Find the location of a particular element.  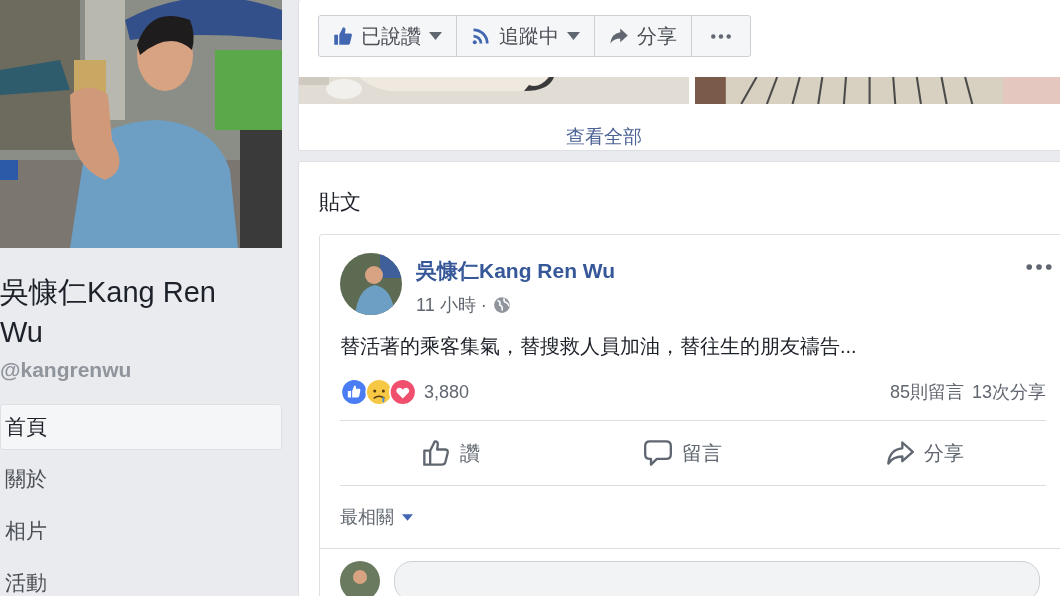

globe-icon is located at coordinates (501, 305).